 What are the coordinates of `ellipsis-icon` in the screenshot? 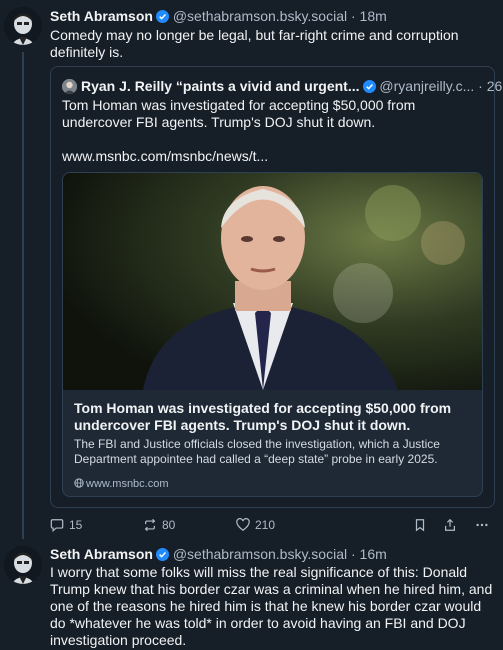 It's located at (482, 525).